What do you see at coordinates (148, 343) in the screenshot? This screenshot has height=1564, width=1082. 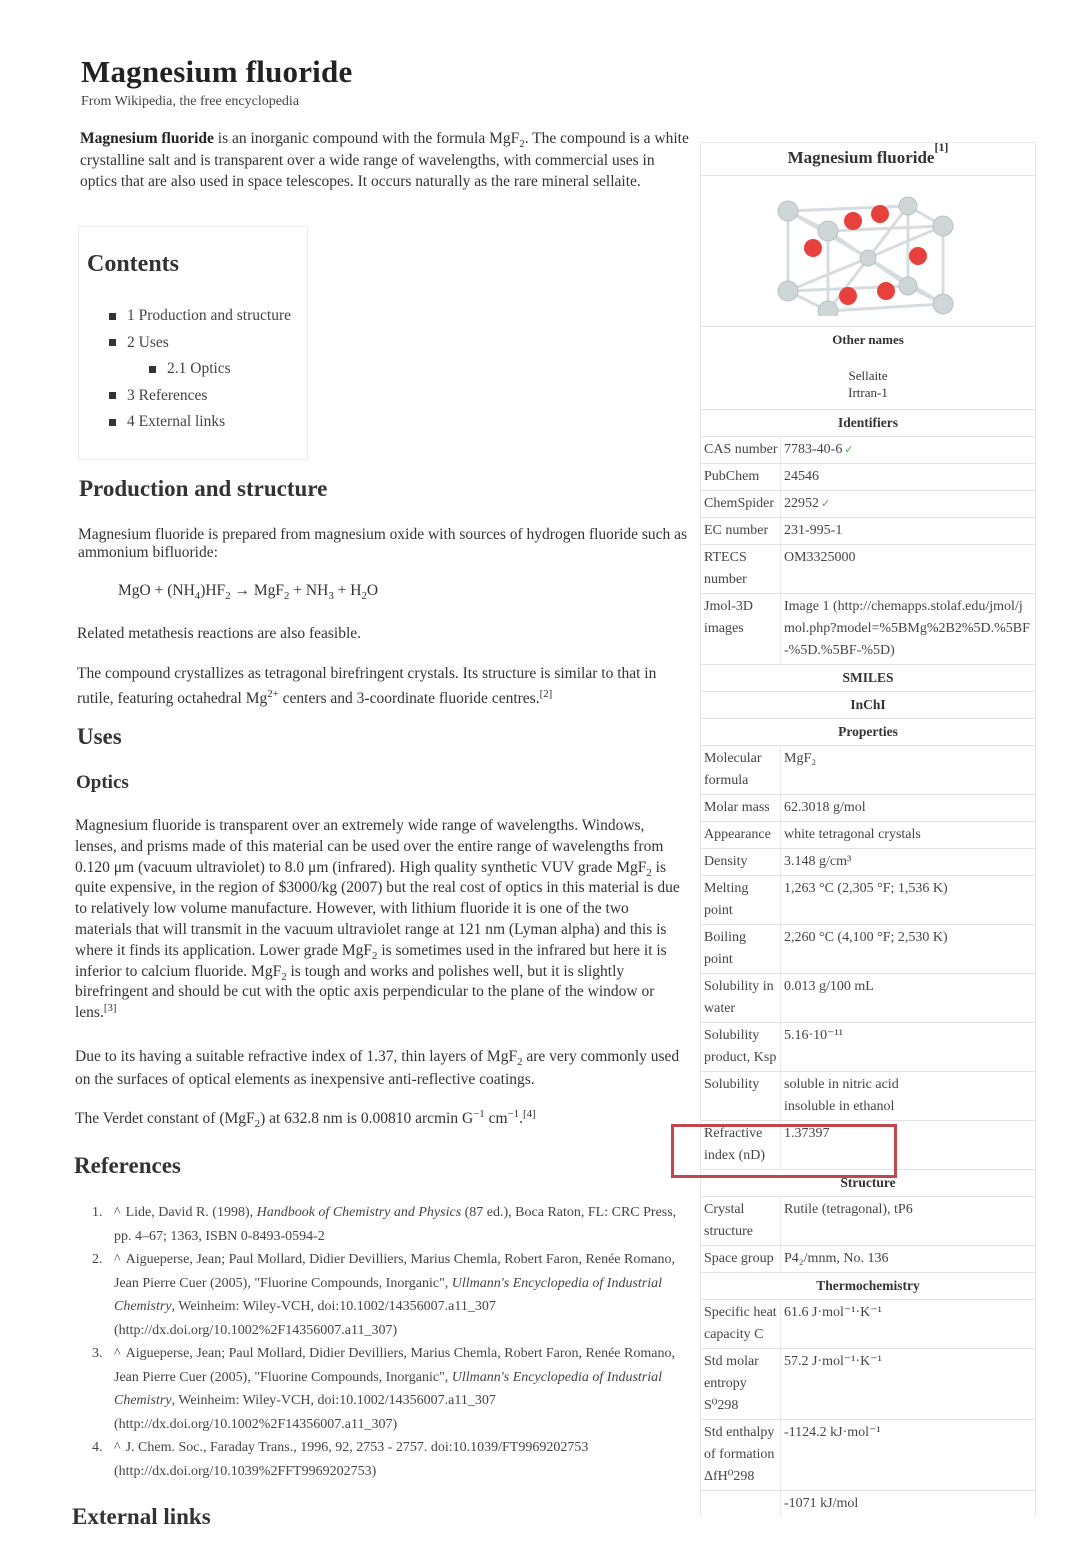 I see `toc-item-label: 2 Uses` at bounding box center [148, 343].